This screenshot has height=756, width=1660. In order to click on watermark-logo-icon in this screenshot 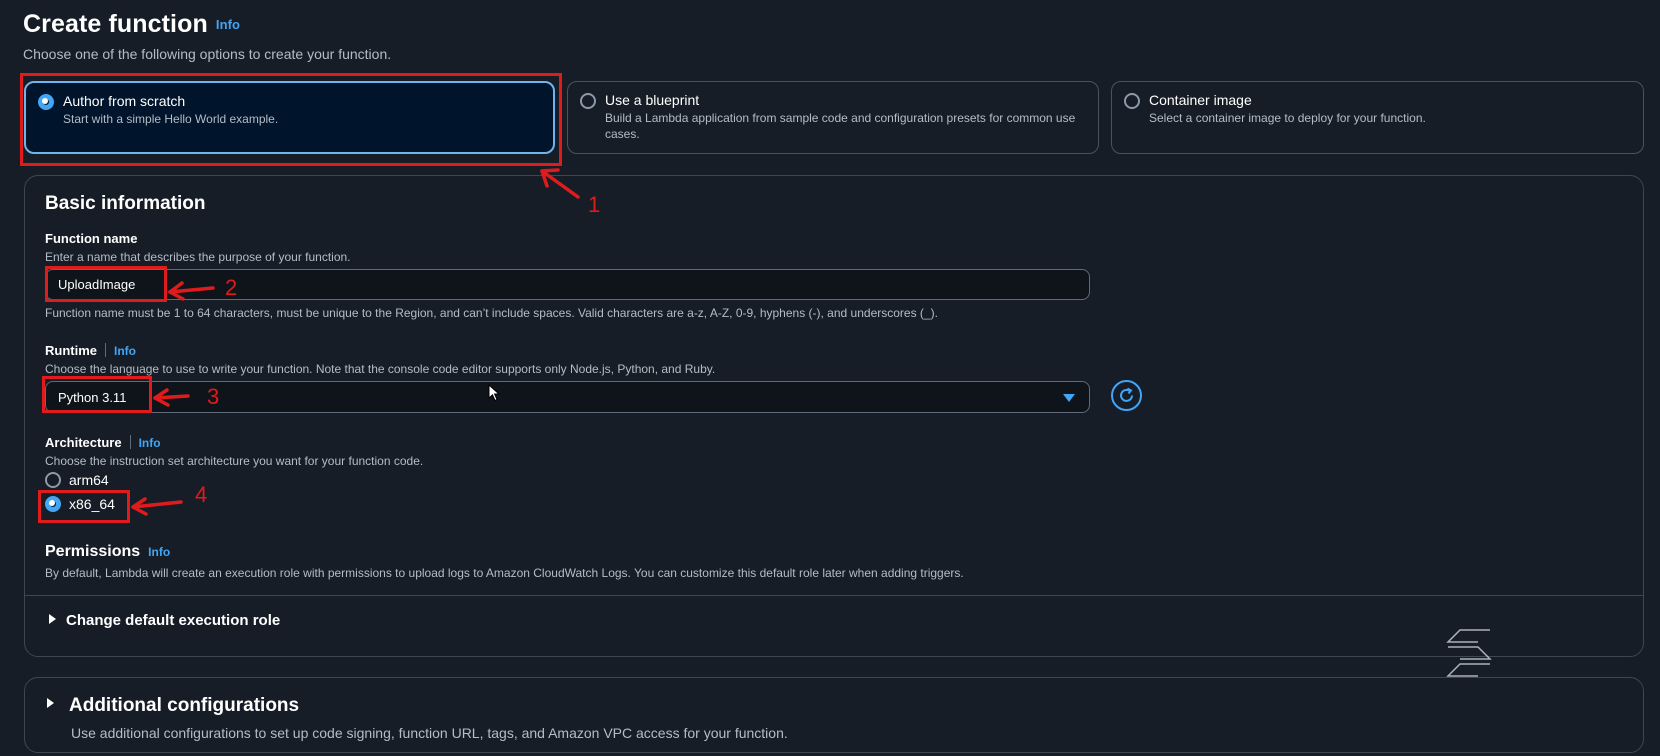, I will do `click(1469, 653)`.